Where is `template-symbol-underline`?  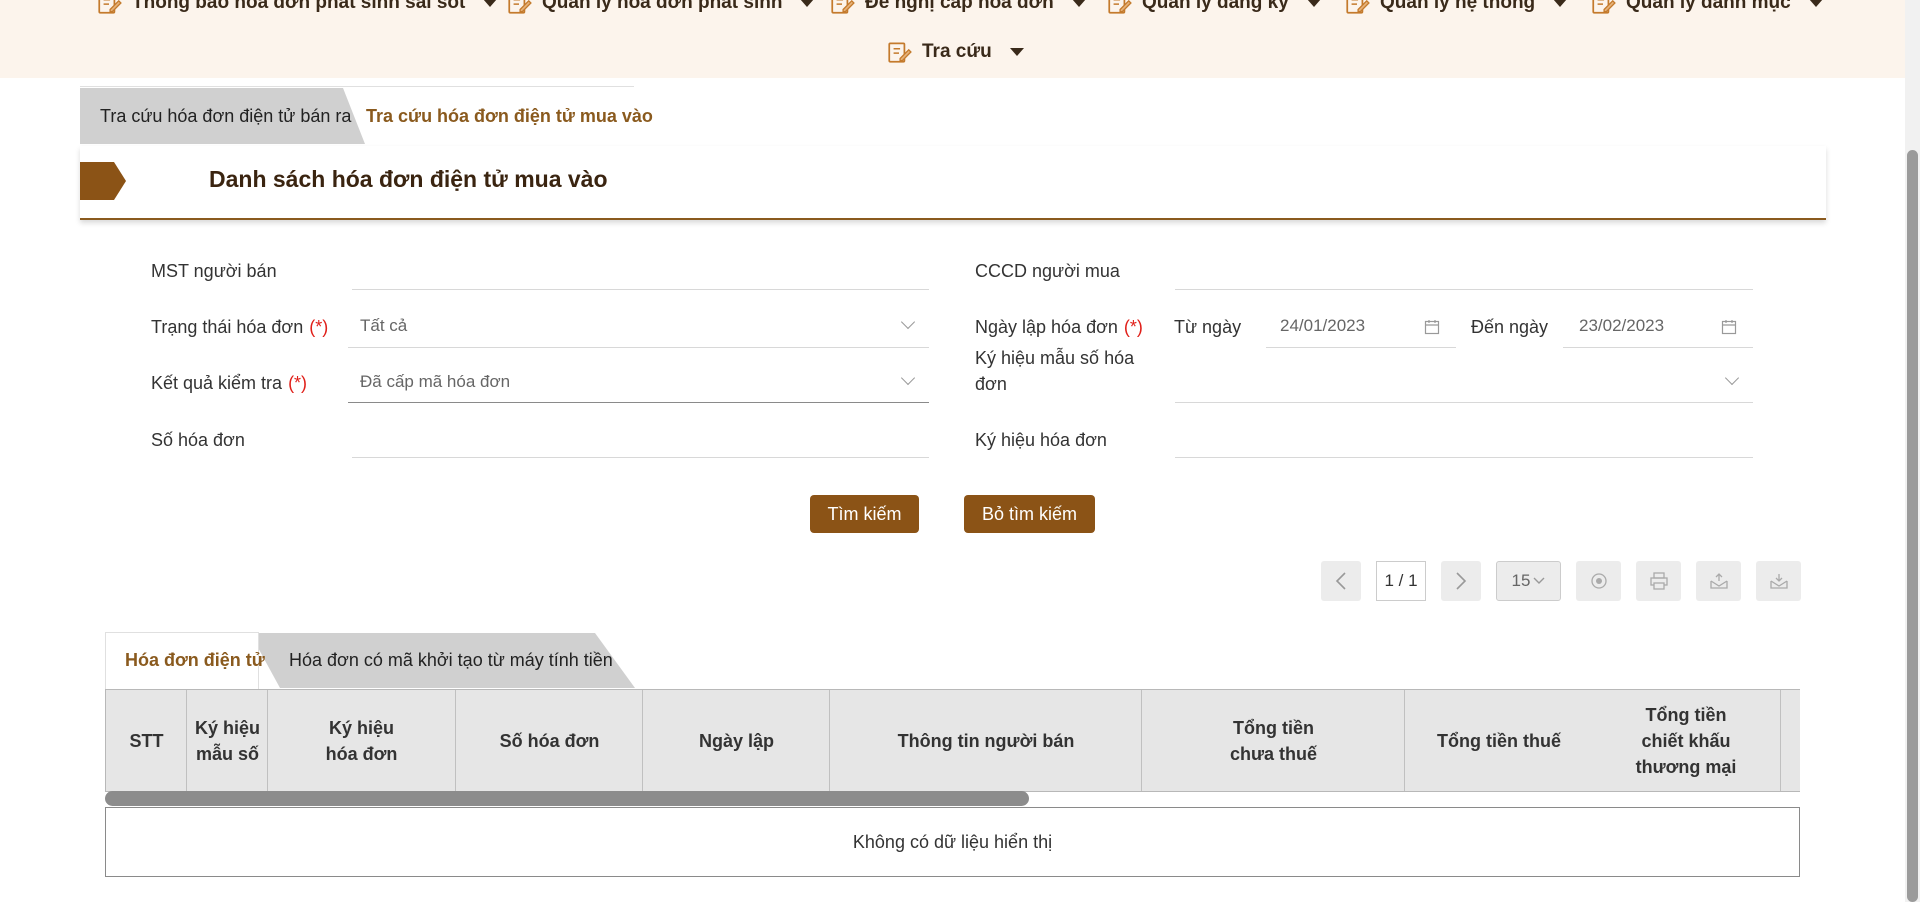 template-symbol-underline is located at coordinates (1464, 402).